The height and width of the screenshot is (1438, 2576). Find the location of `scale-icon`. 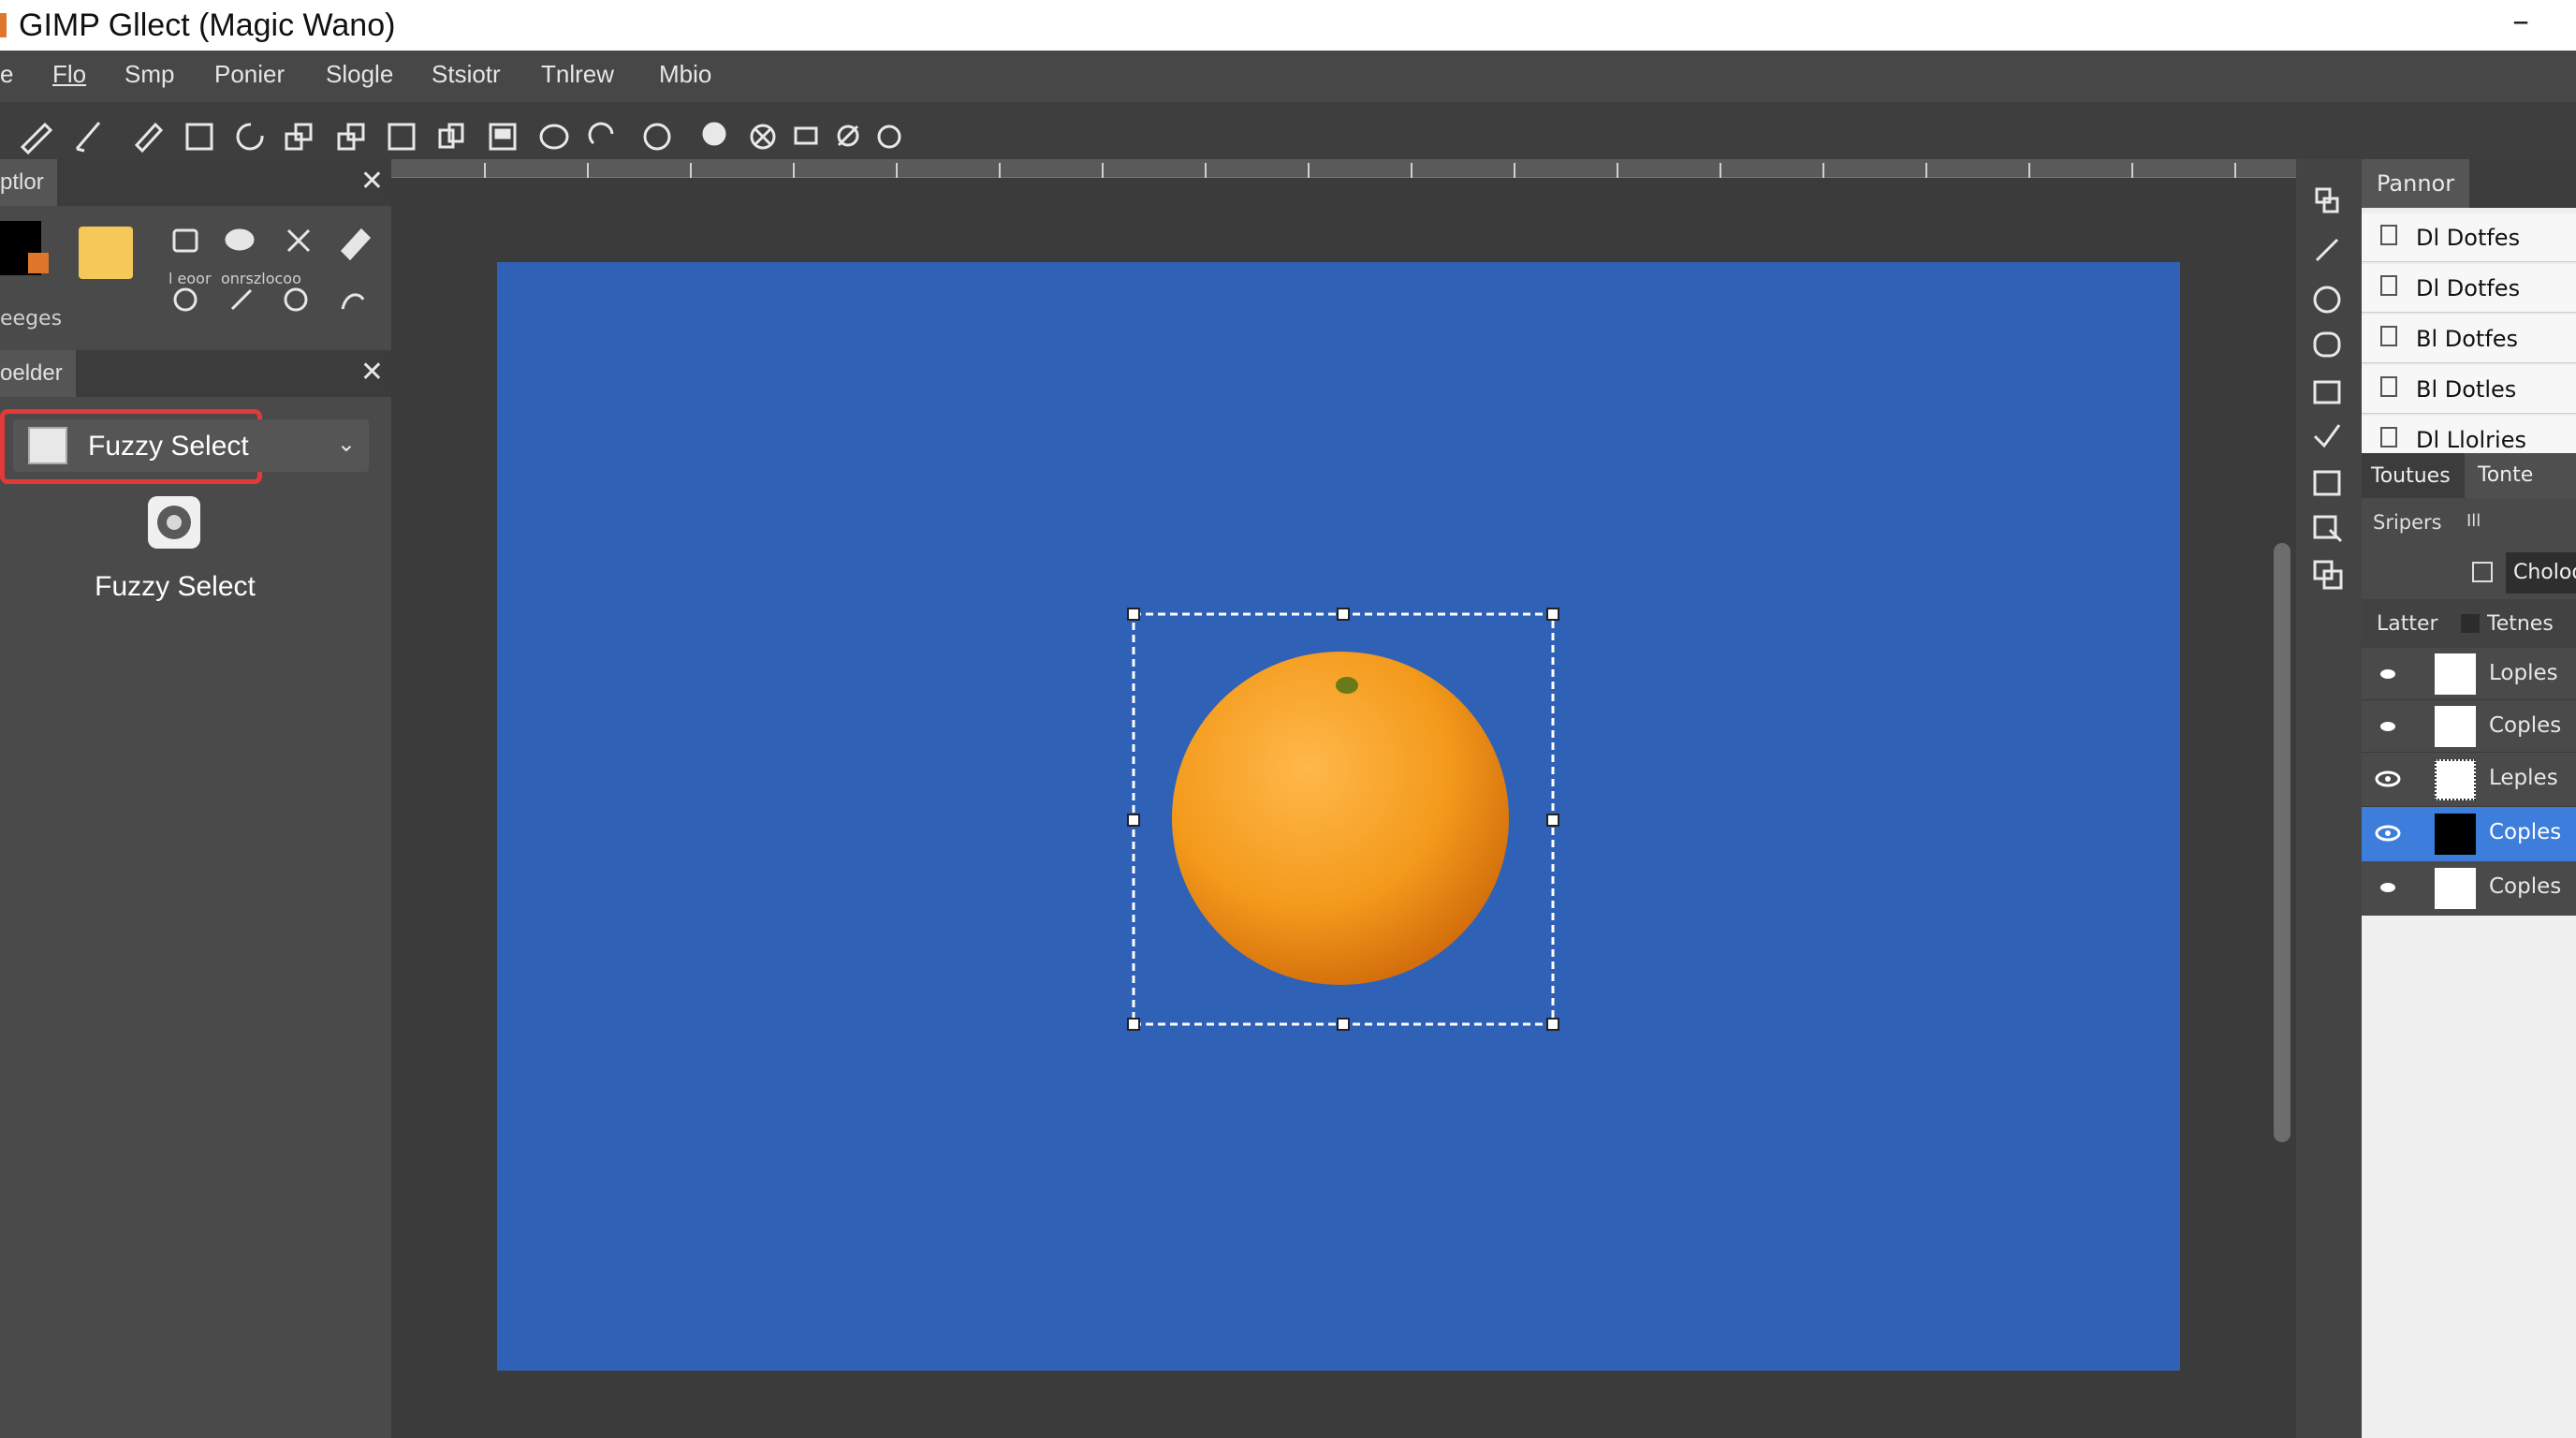

scale-icon is located at coordinates (299, 137).